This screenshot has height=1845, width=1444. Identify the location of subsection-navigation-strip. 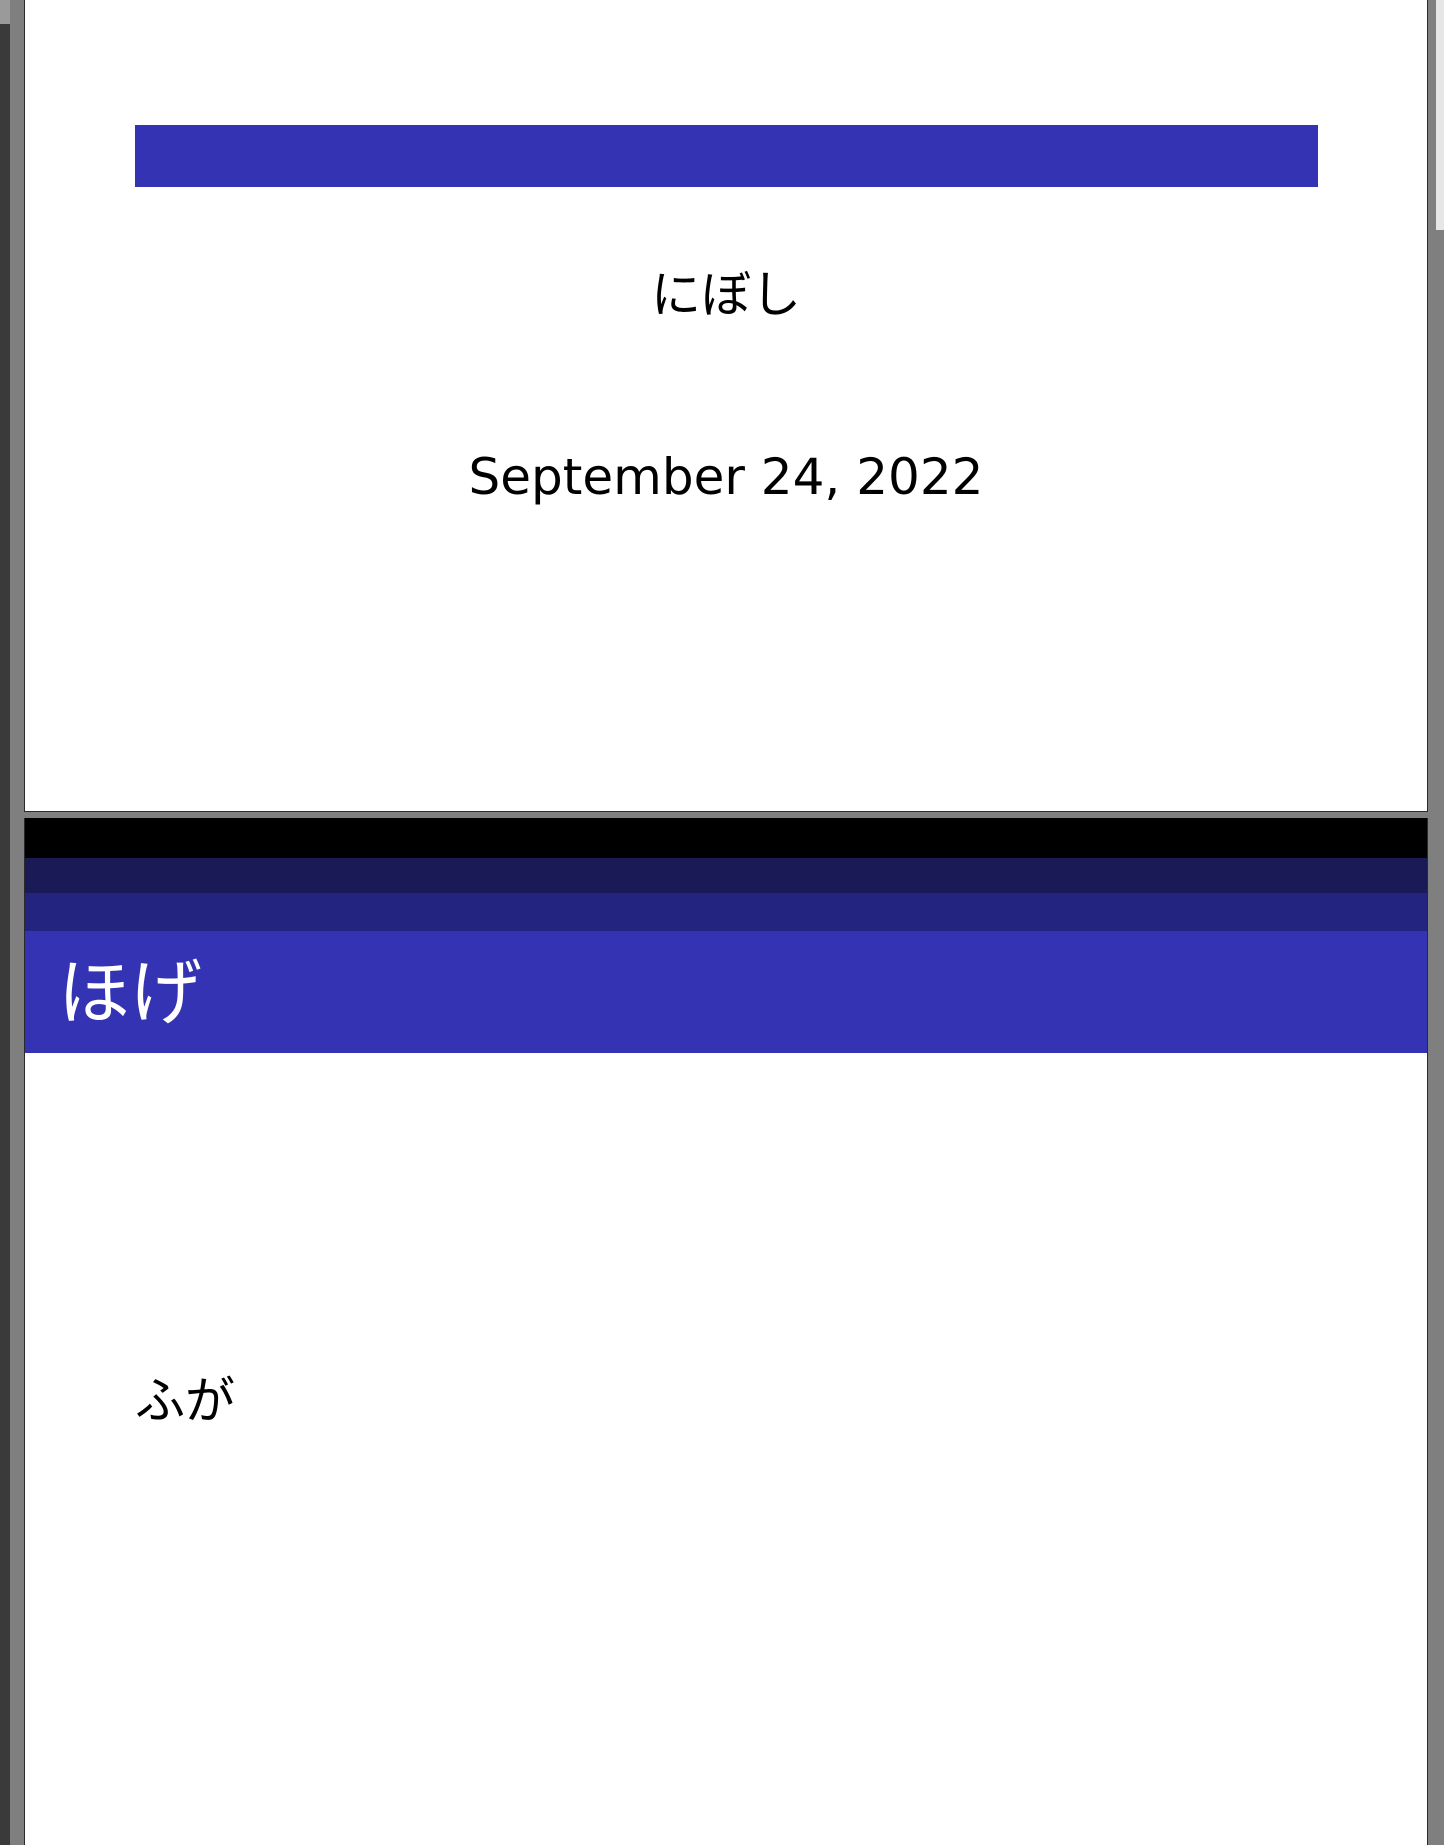
(726, 912).